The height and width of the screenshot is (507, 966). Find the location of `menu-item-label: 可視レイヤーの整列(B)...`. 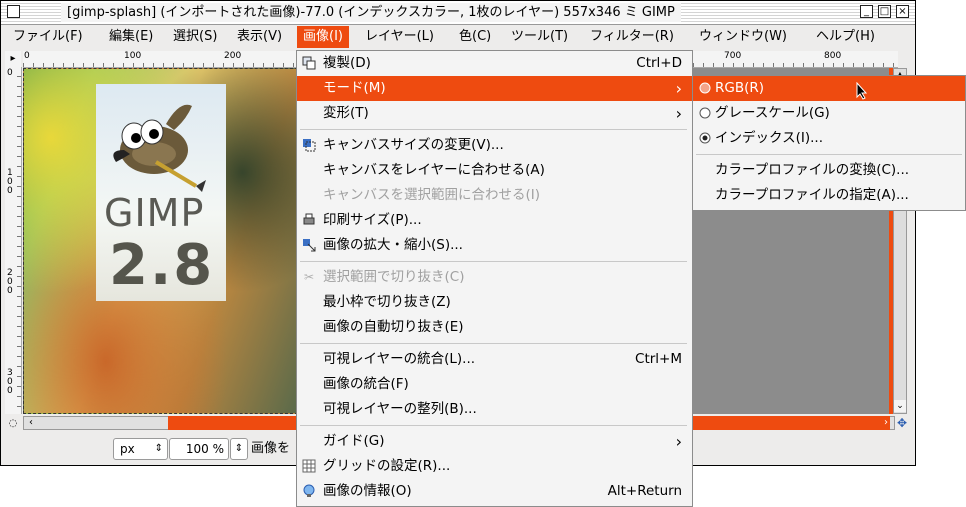

menu-item-label: 可視レイヤーの整列(B)... is located at coordinates (400, 409).